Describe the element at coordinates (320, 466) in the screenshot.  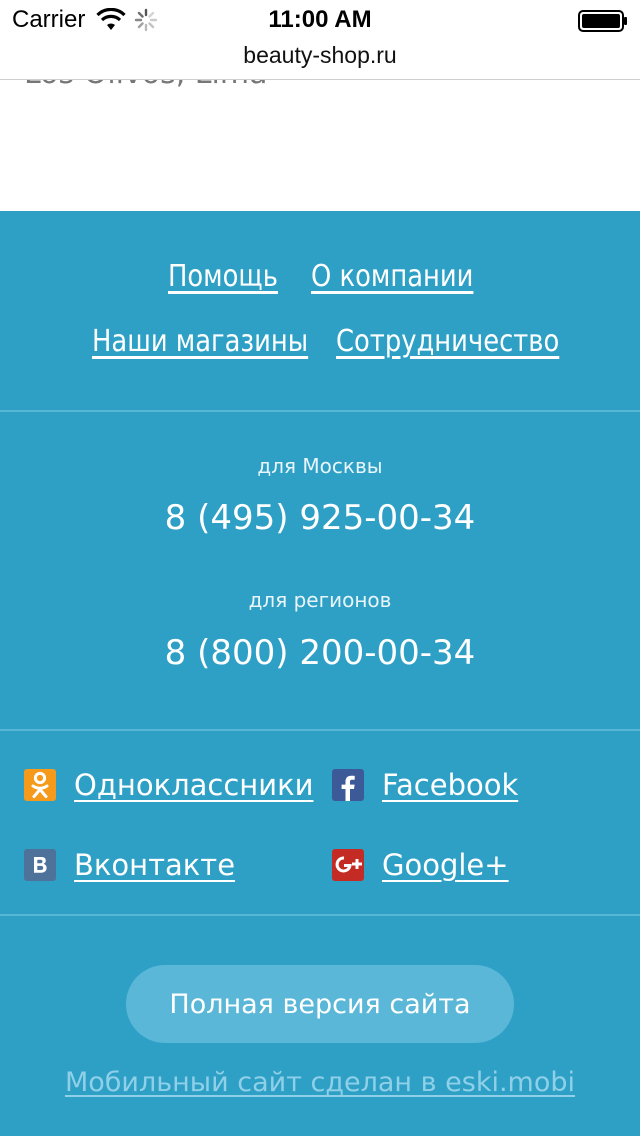
I see `moscow-phone-caption: для Москвы` at that location.